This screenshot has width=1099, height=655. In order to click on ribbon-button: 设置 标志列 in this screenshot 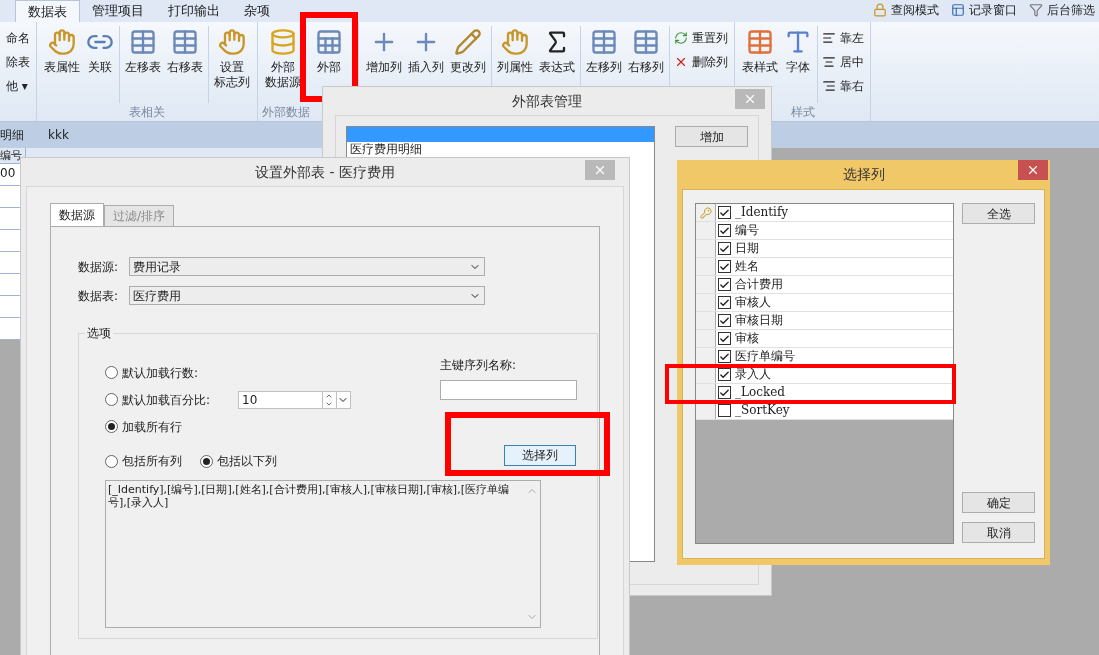, I will do `click(232, 64)`.